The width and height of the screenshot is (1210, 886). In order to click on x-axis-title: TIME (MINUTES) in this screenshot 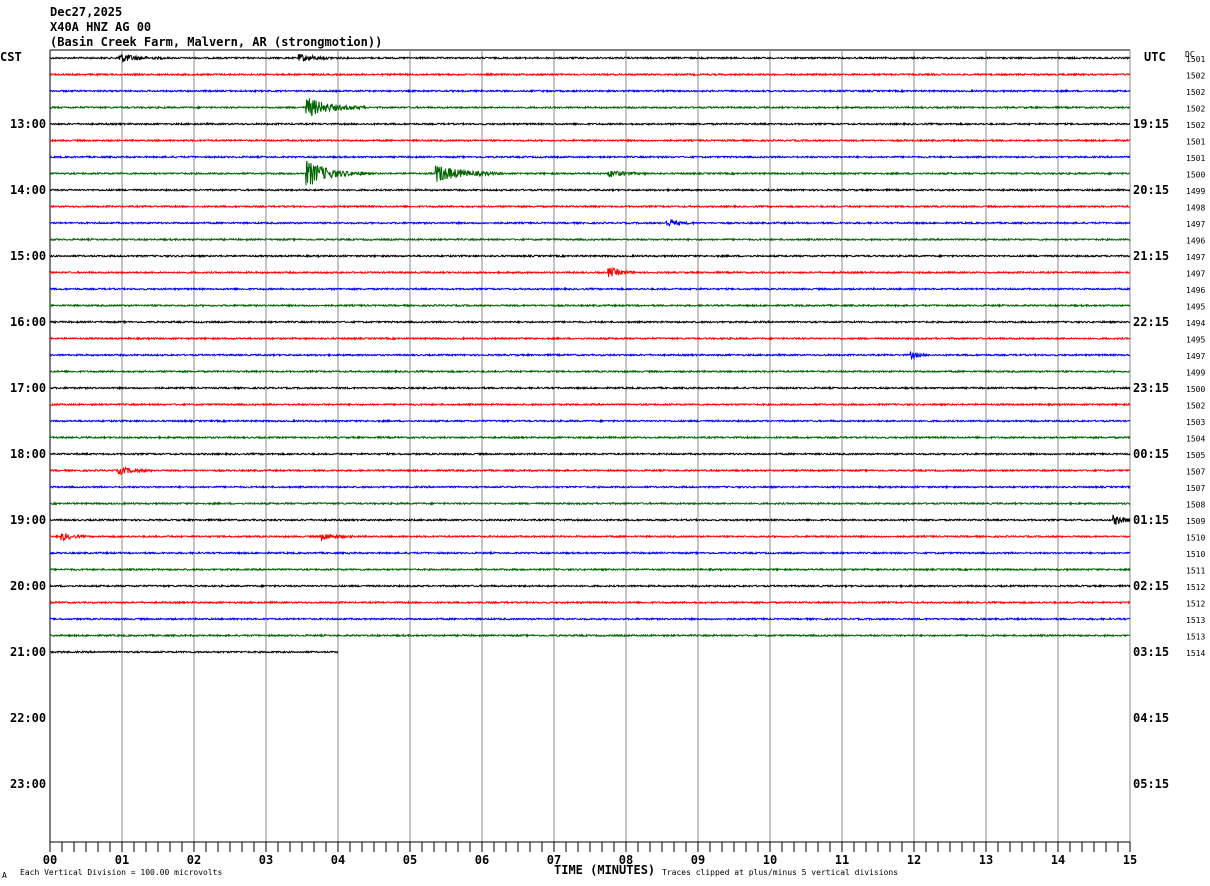, I will do `click(604, 870)`.